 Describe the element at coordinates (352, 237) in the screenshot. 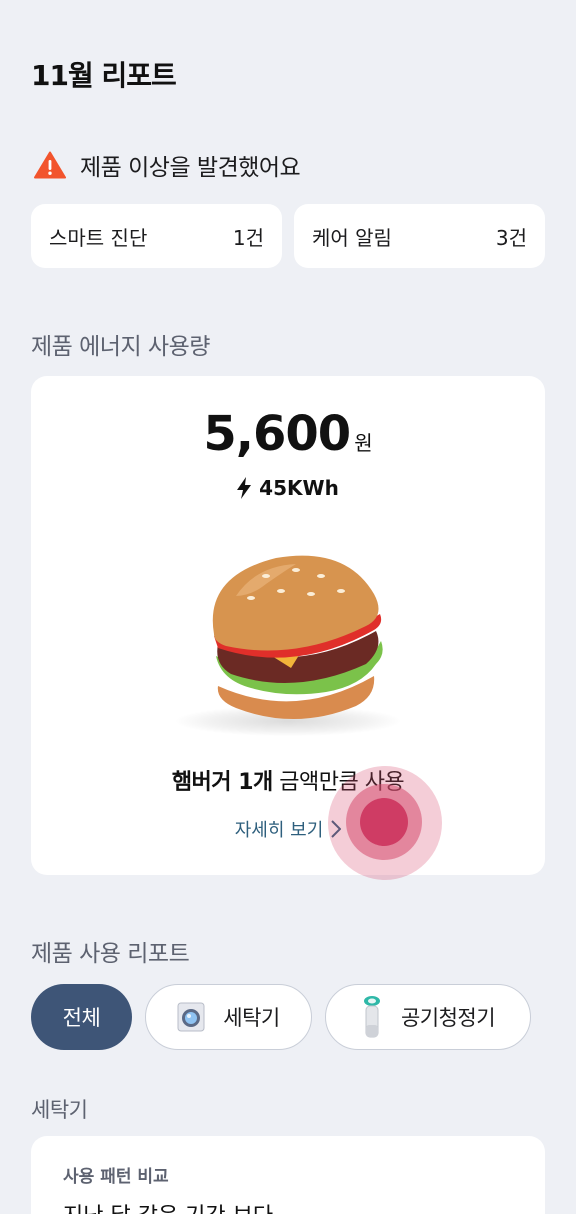

I see `care-alert-label: 케어 알림` at that location.